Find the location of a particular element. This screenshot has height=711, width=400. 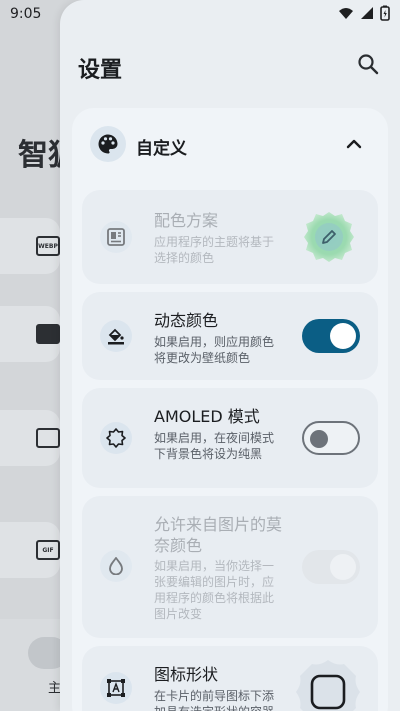

status-bar is located at coordinates (230, 14).